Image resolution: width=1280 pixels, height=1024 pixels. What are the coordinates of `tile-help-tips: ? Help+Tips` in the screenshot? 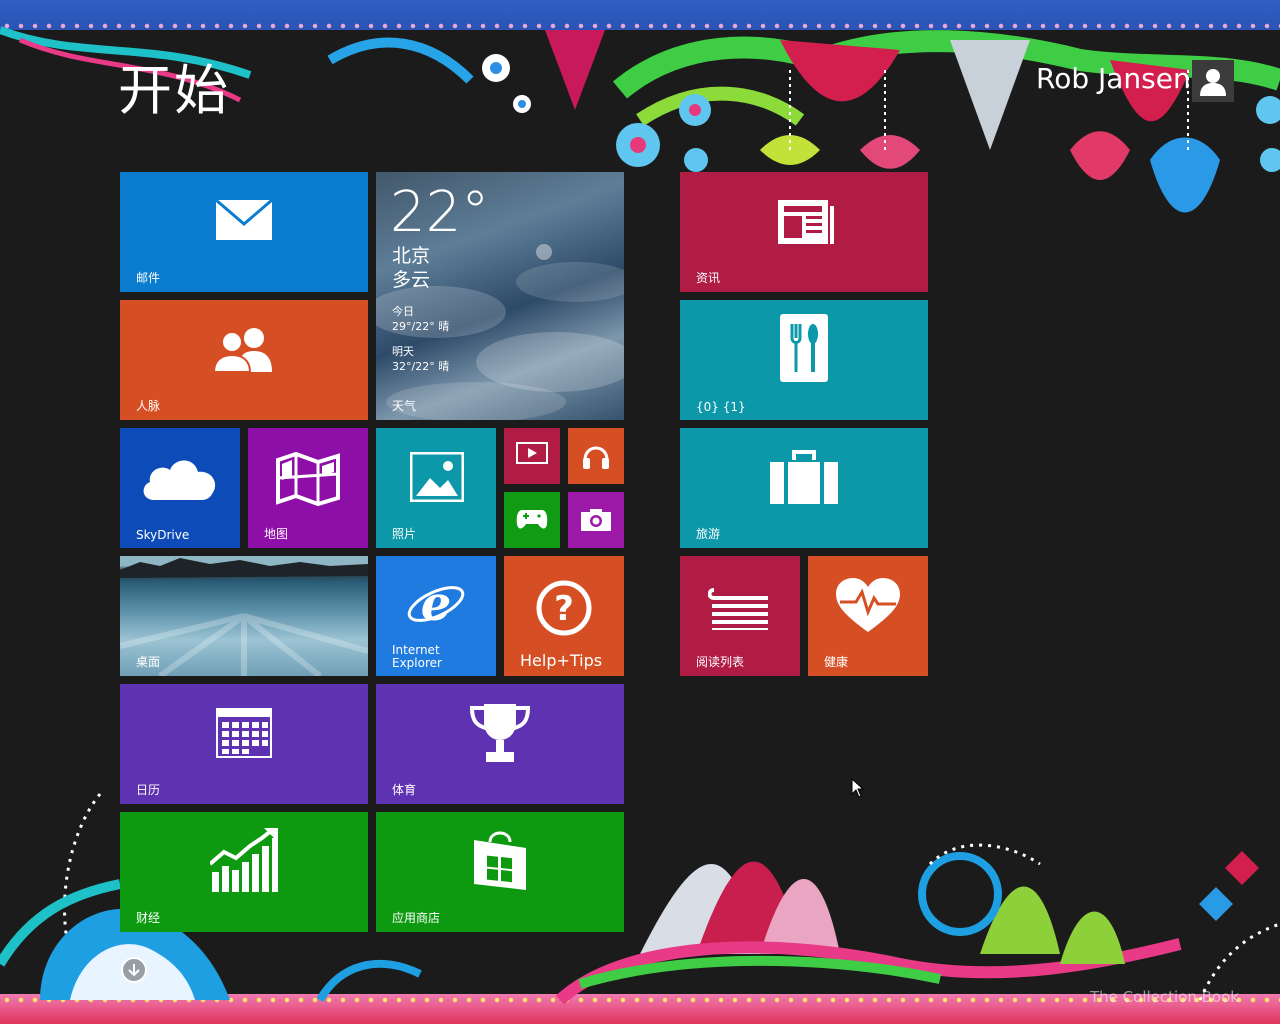 It's located at (564, 616).